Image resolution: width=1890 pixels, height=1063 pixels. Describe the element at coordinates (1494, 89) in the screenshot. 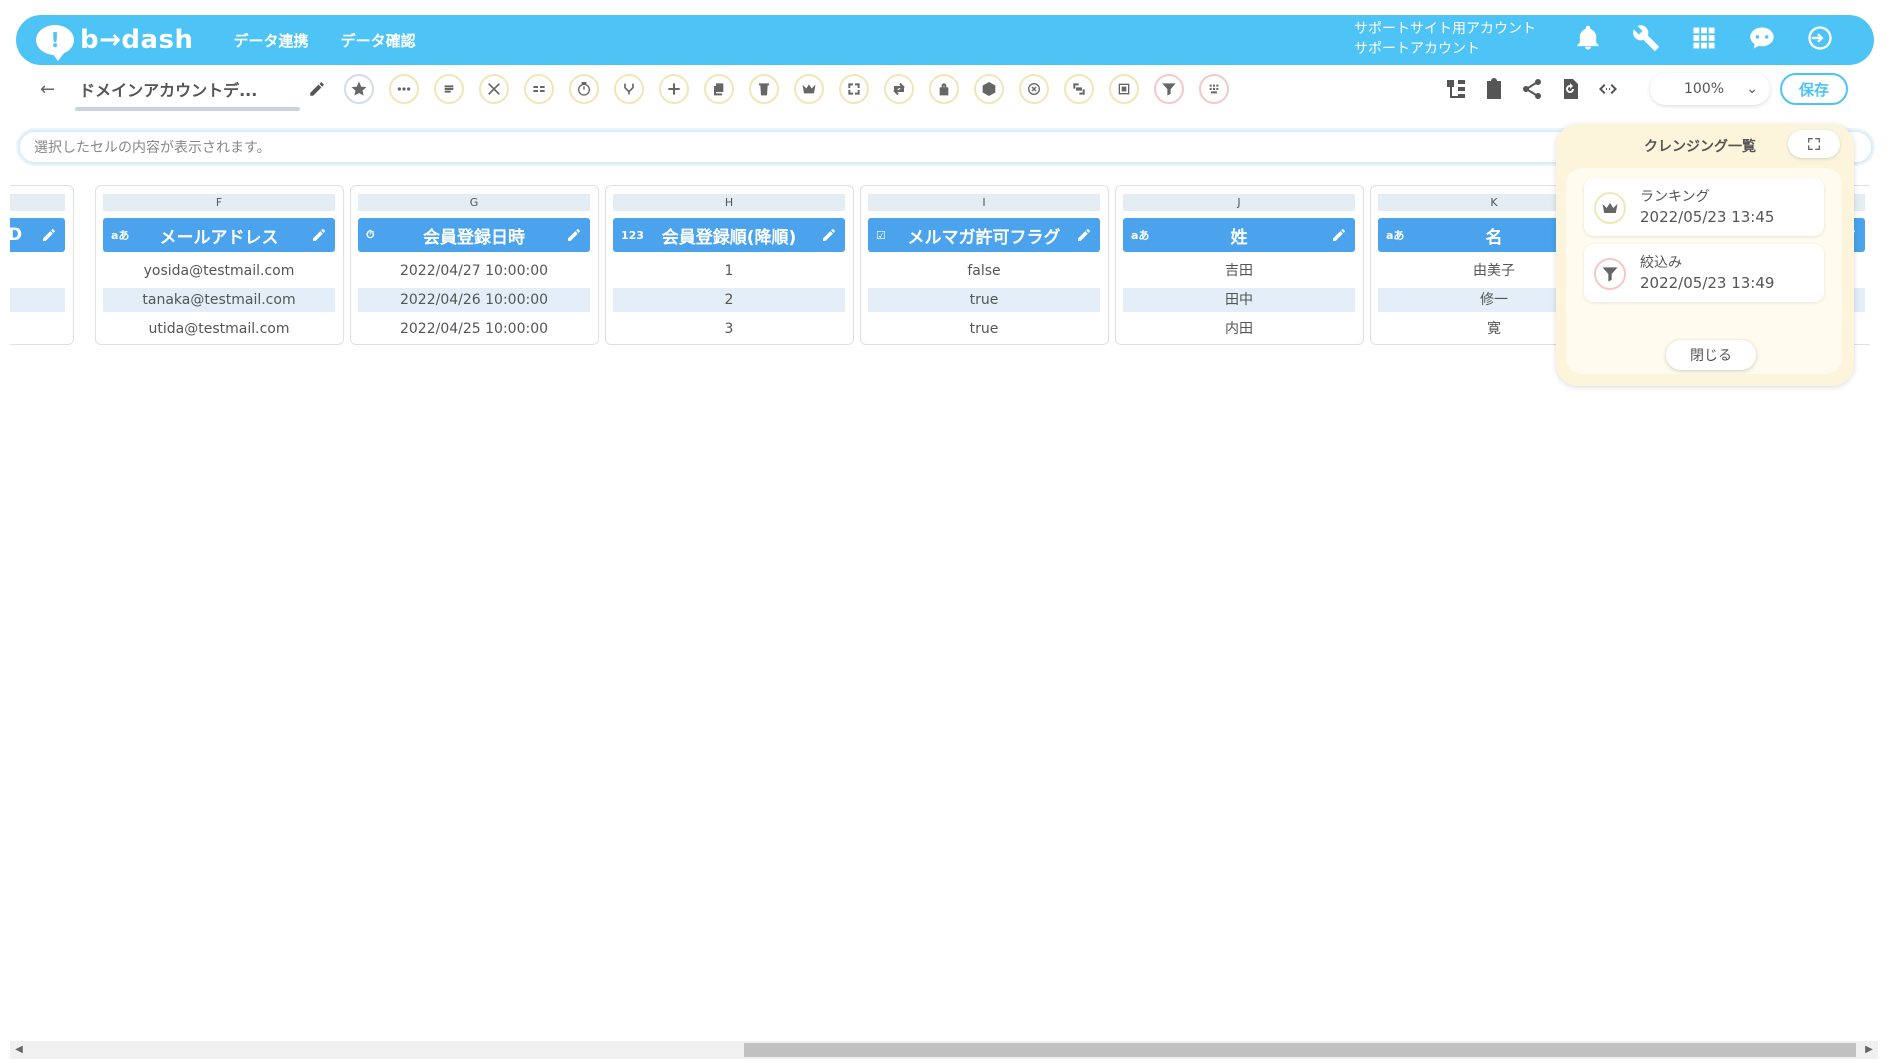

I see `clipboard-icon` at that location.